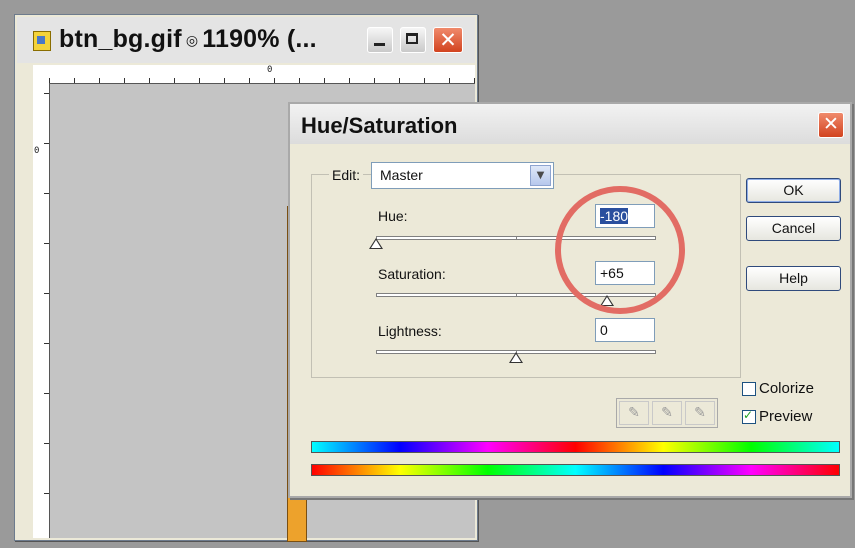 This screenshot has height=548, width=855. Describe the element at coordinates (448, 40) in the screenshot. I see `close-button: ✕` at that location.